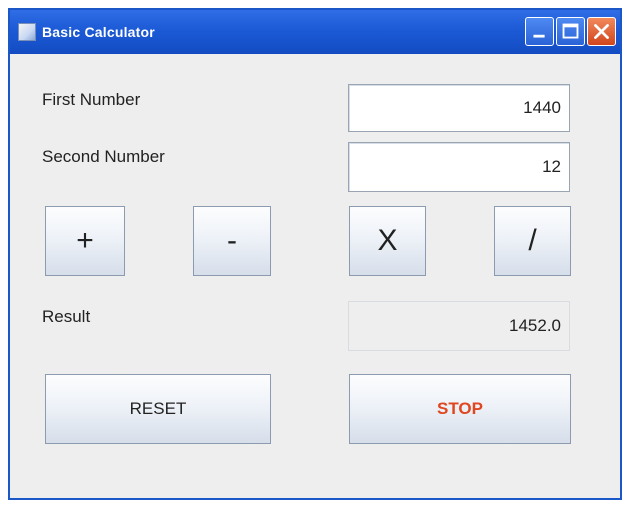 Image resolution: width=630 pixels, height=508 pixels. I want to click on minimize-icon, so click(539, 36).